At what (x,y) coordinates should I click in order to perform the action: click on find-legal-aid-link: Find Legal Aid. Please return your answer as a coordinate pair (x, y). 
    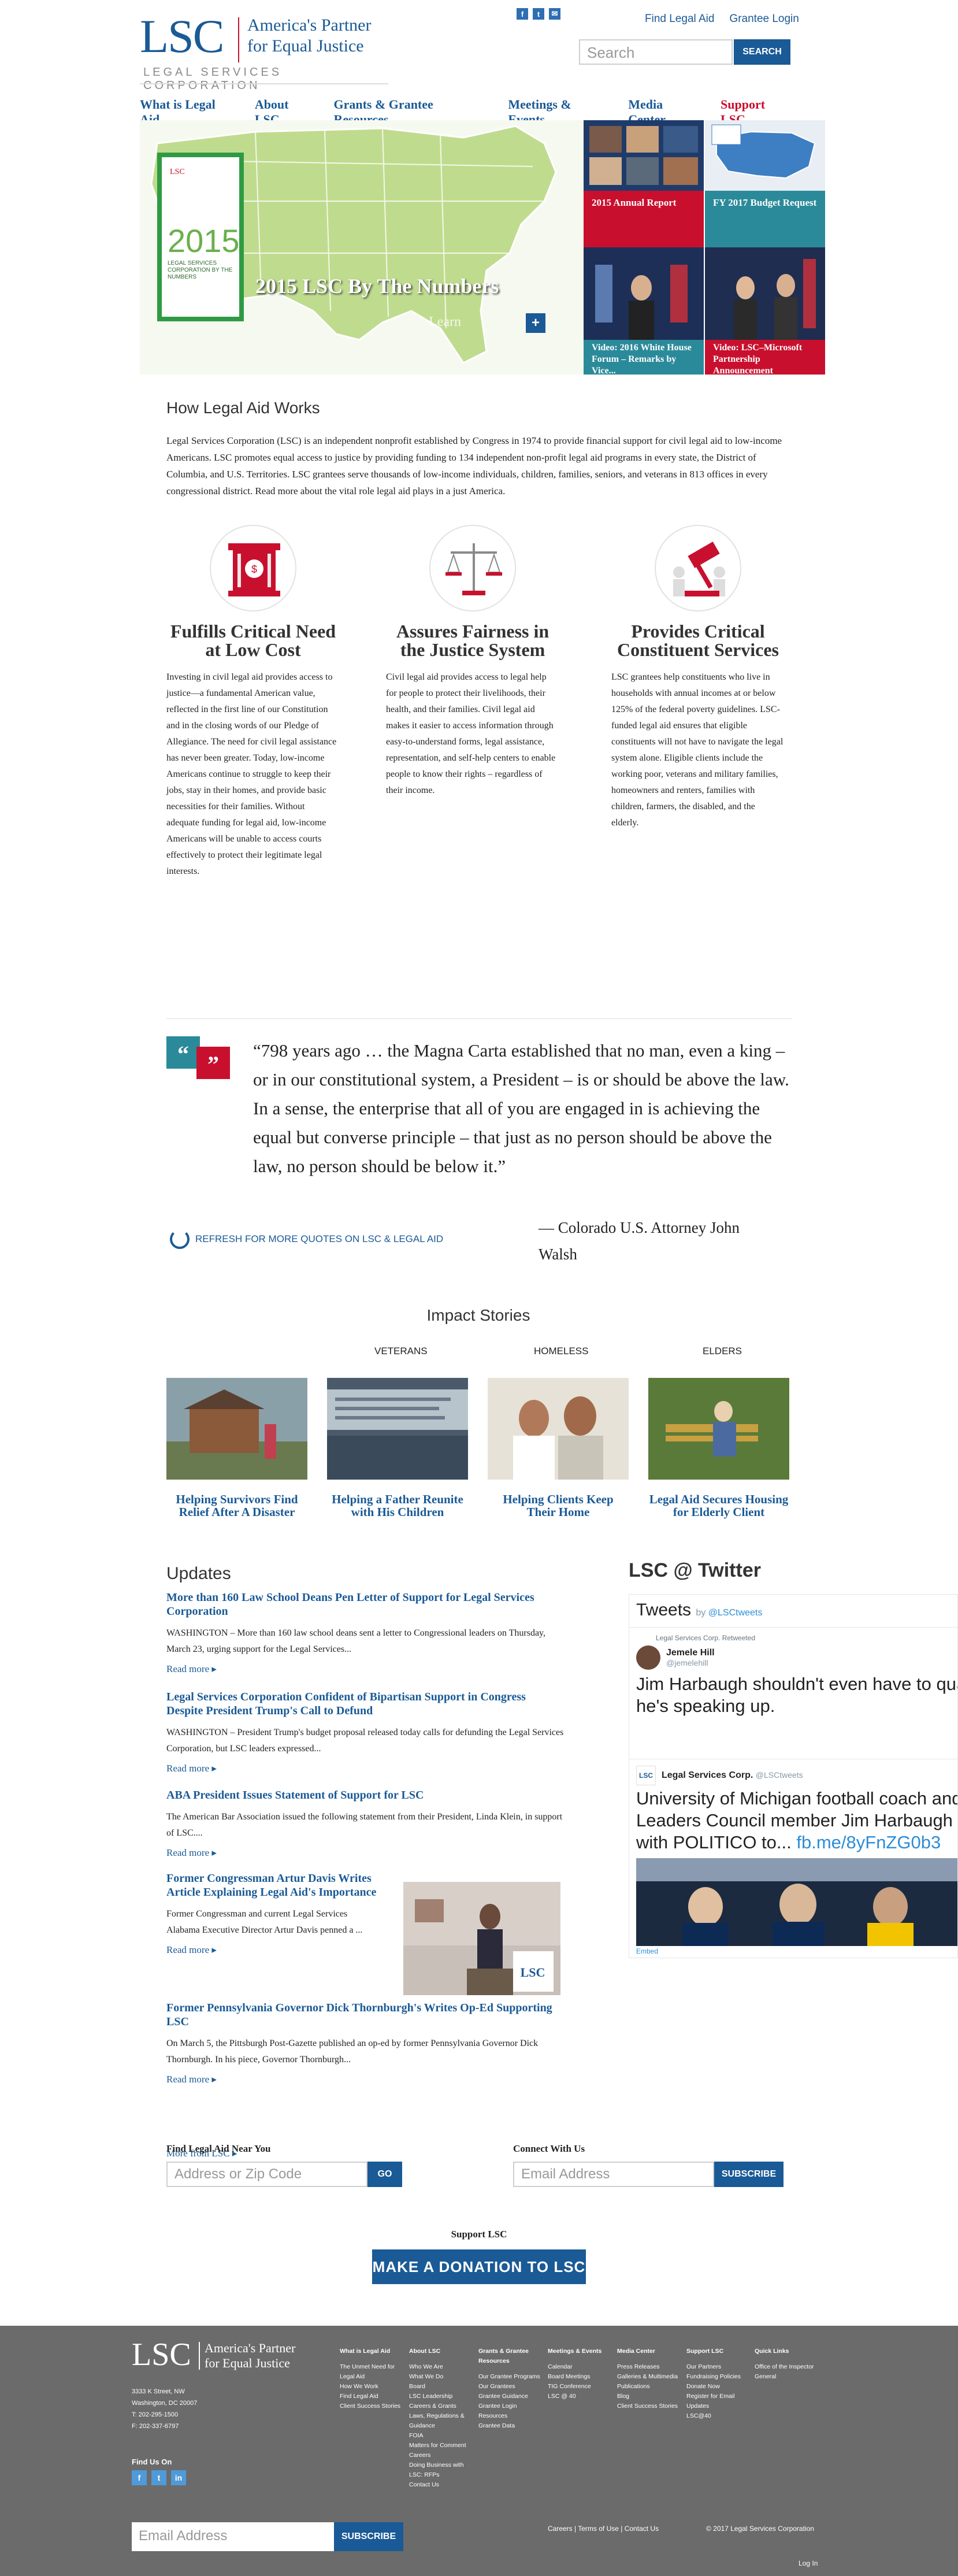
    Looking at the image, I should click on (679, 19).